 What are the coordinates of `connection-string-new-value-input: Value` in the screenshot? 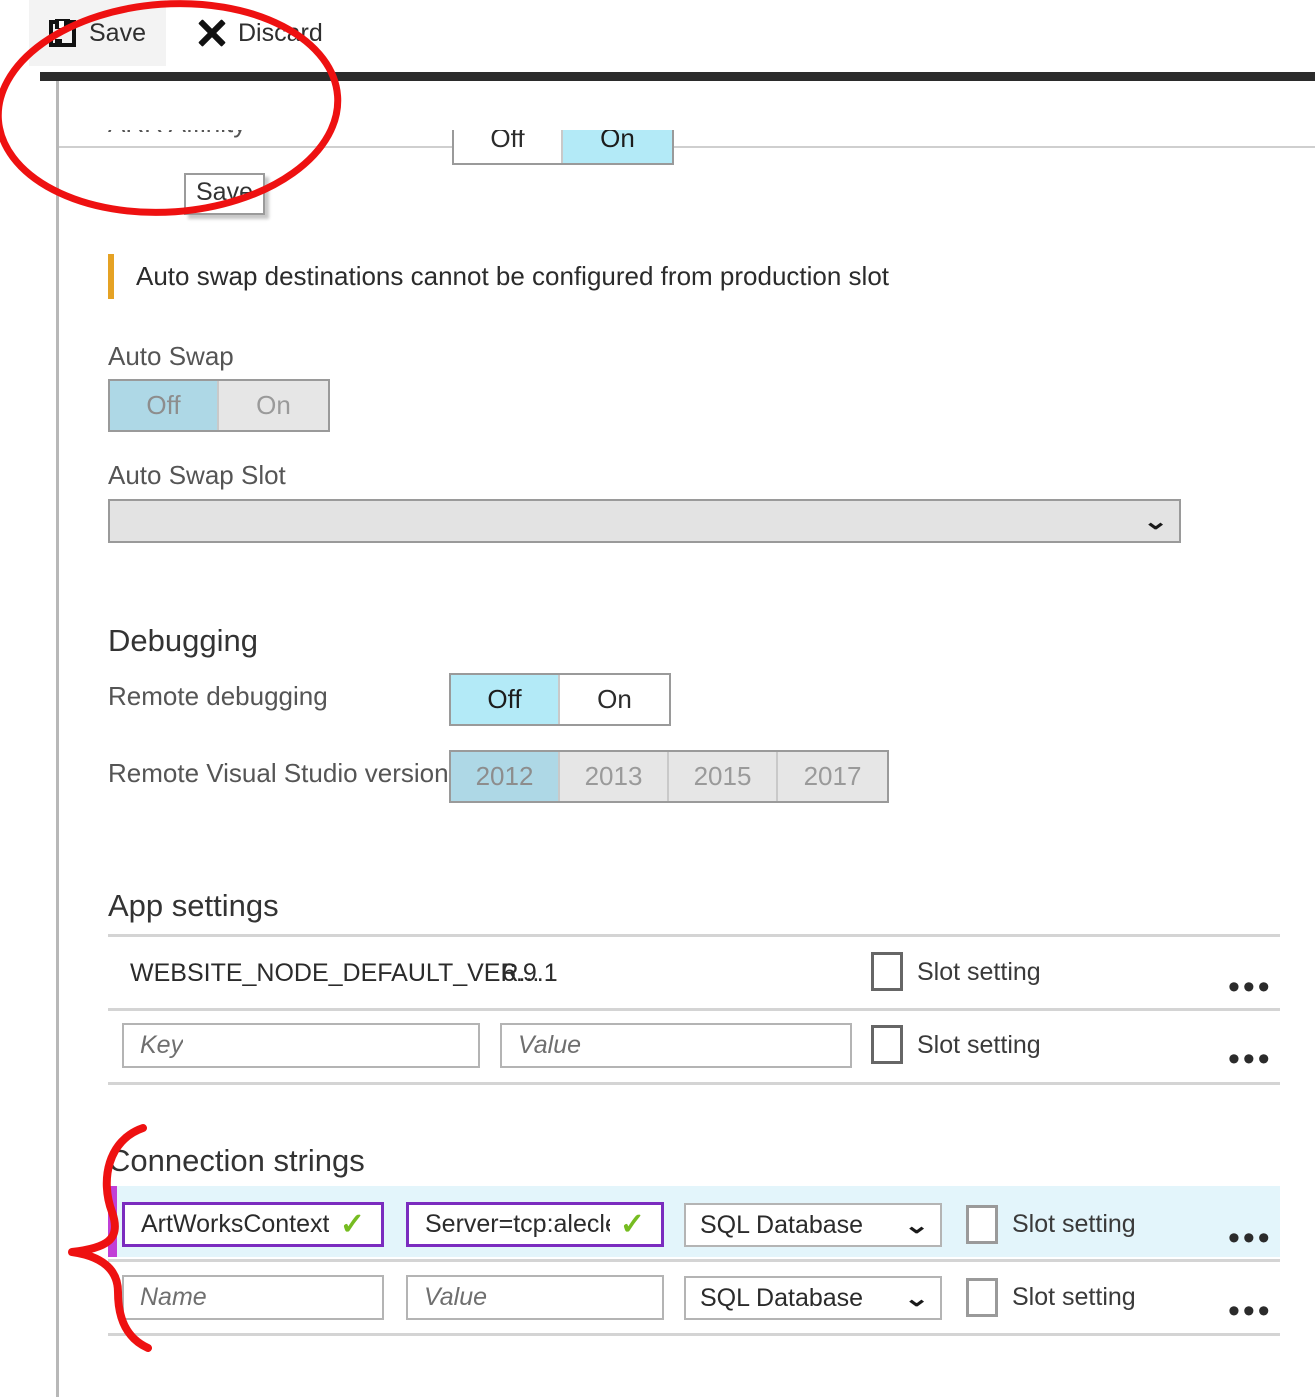 It's located at (535, 1297).